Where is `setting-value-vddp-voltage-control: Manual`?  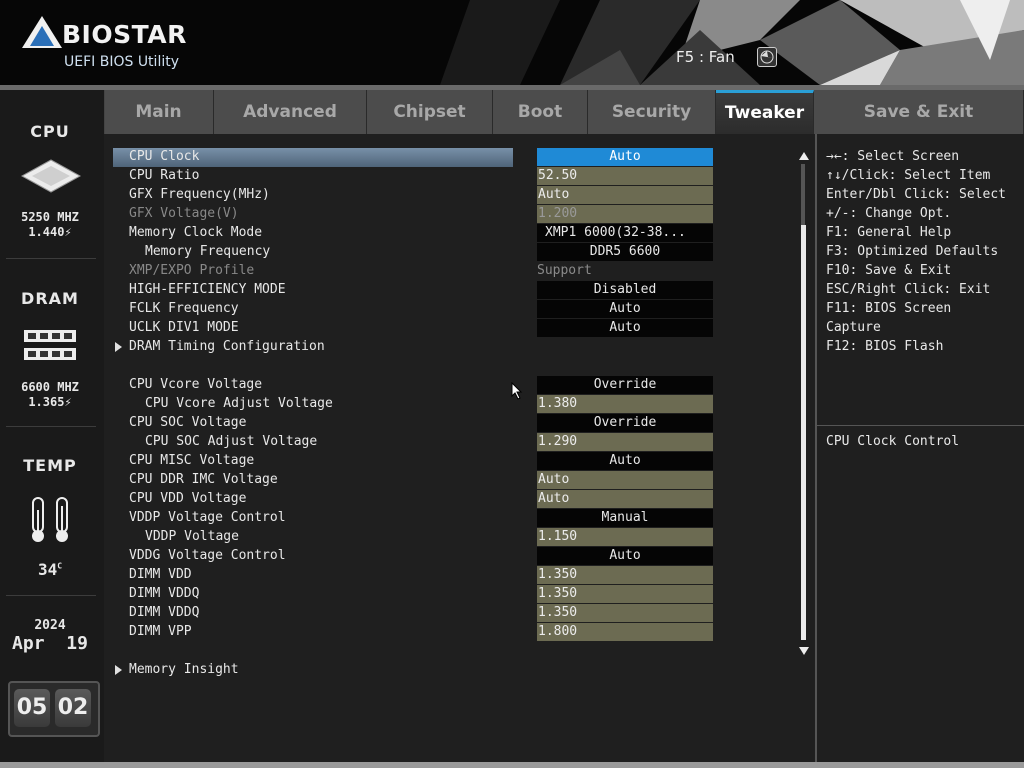 setting-value-vddp-voltage-control: Manual is located at coordinates (625, 518).